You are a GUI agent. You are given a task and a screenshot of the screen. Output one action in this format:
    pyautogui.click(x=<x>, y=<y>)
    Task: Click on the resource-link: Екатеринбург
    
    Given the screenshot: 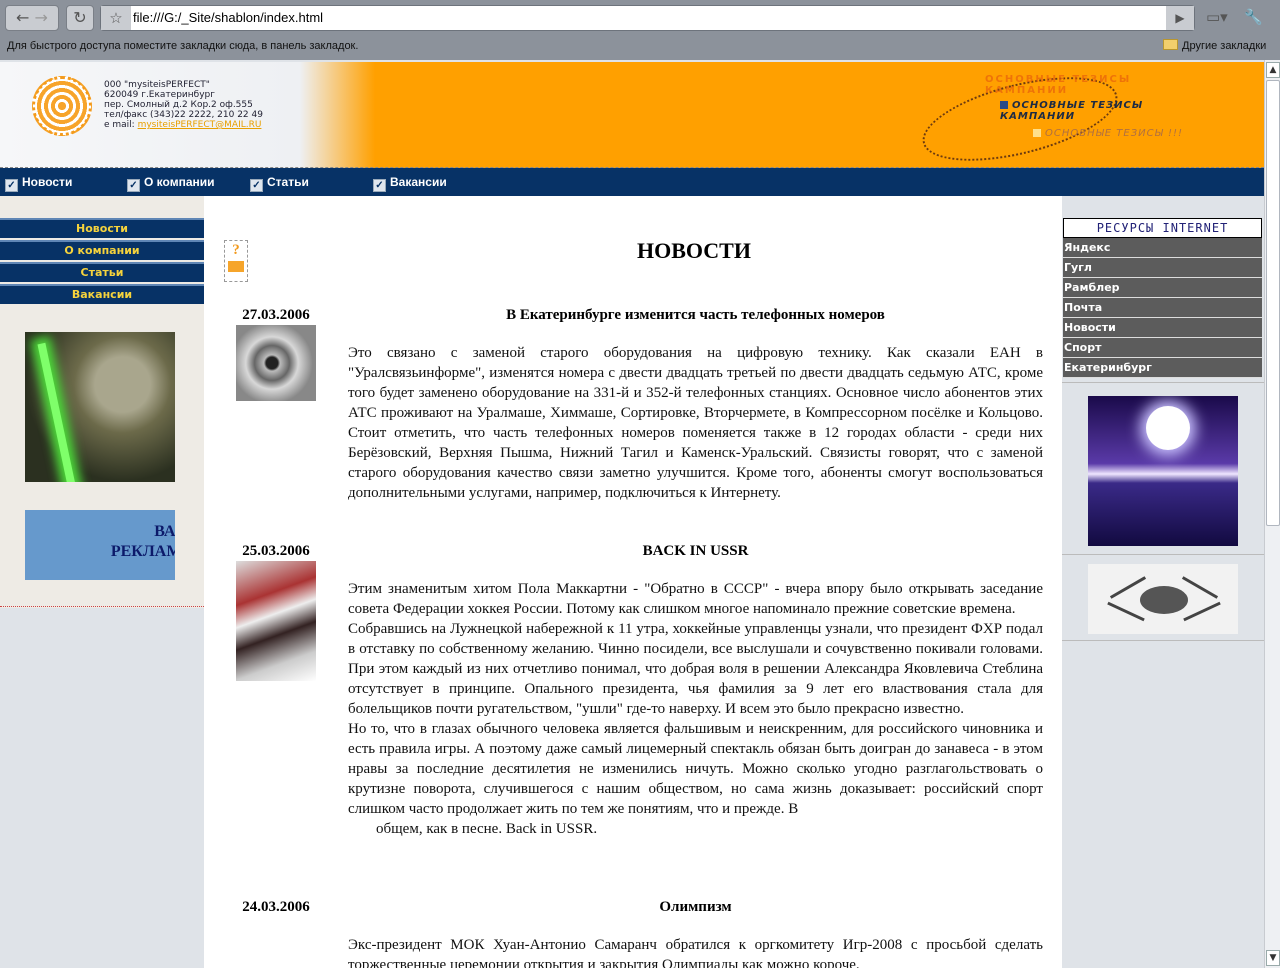 What is the action you would take?
    pyautogui.click(x=1162, y=368)
    